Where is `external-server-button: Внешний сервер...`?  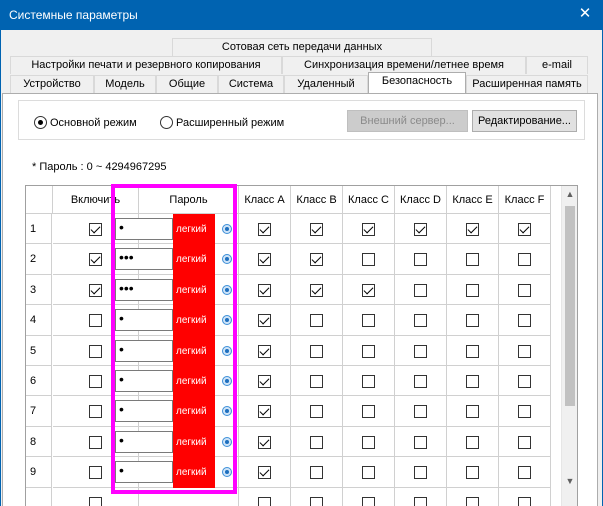 external-server-button: Внешний сервер... is located at coordinates (407, 121).